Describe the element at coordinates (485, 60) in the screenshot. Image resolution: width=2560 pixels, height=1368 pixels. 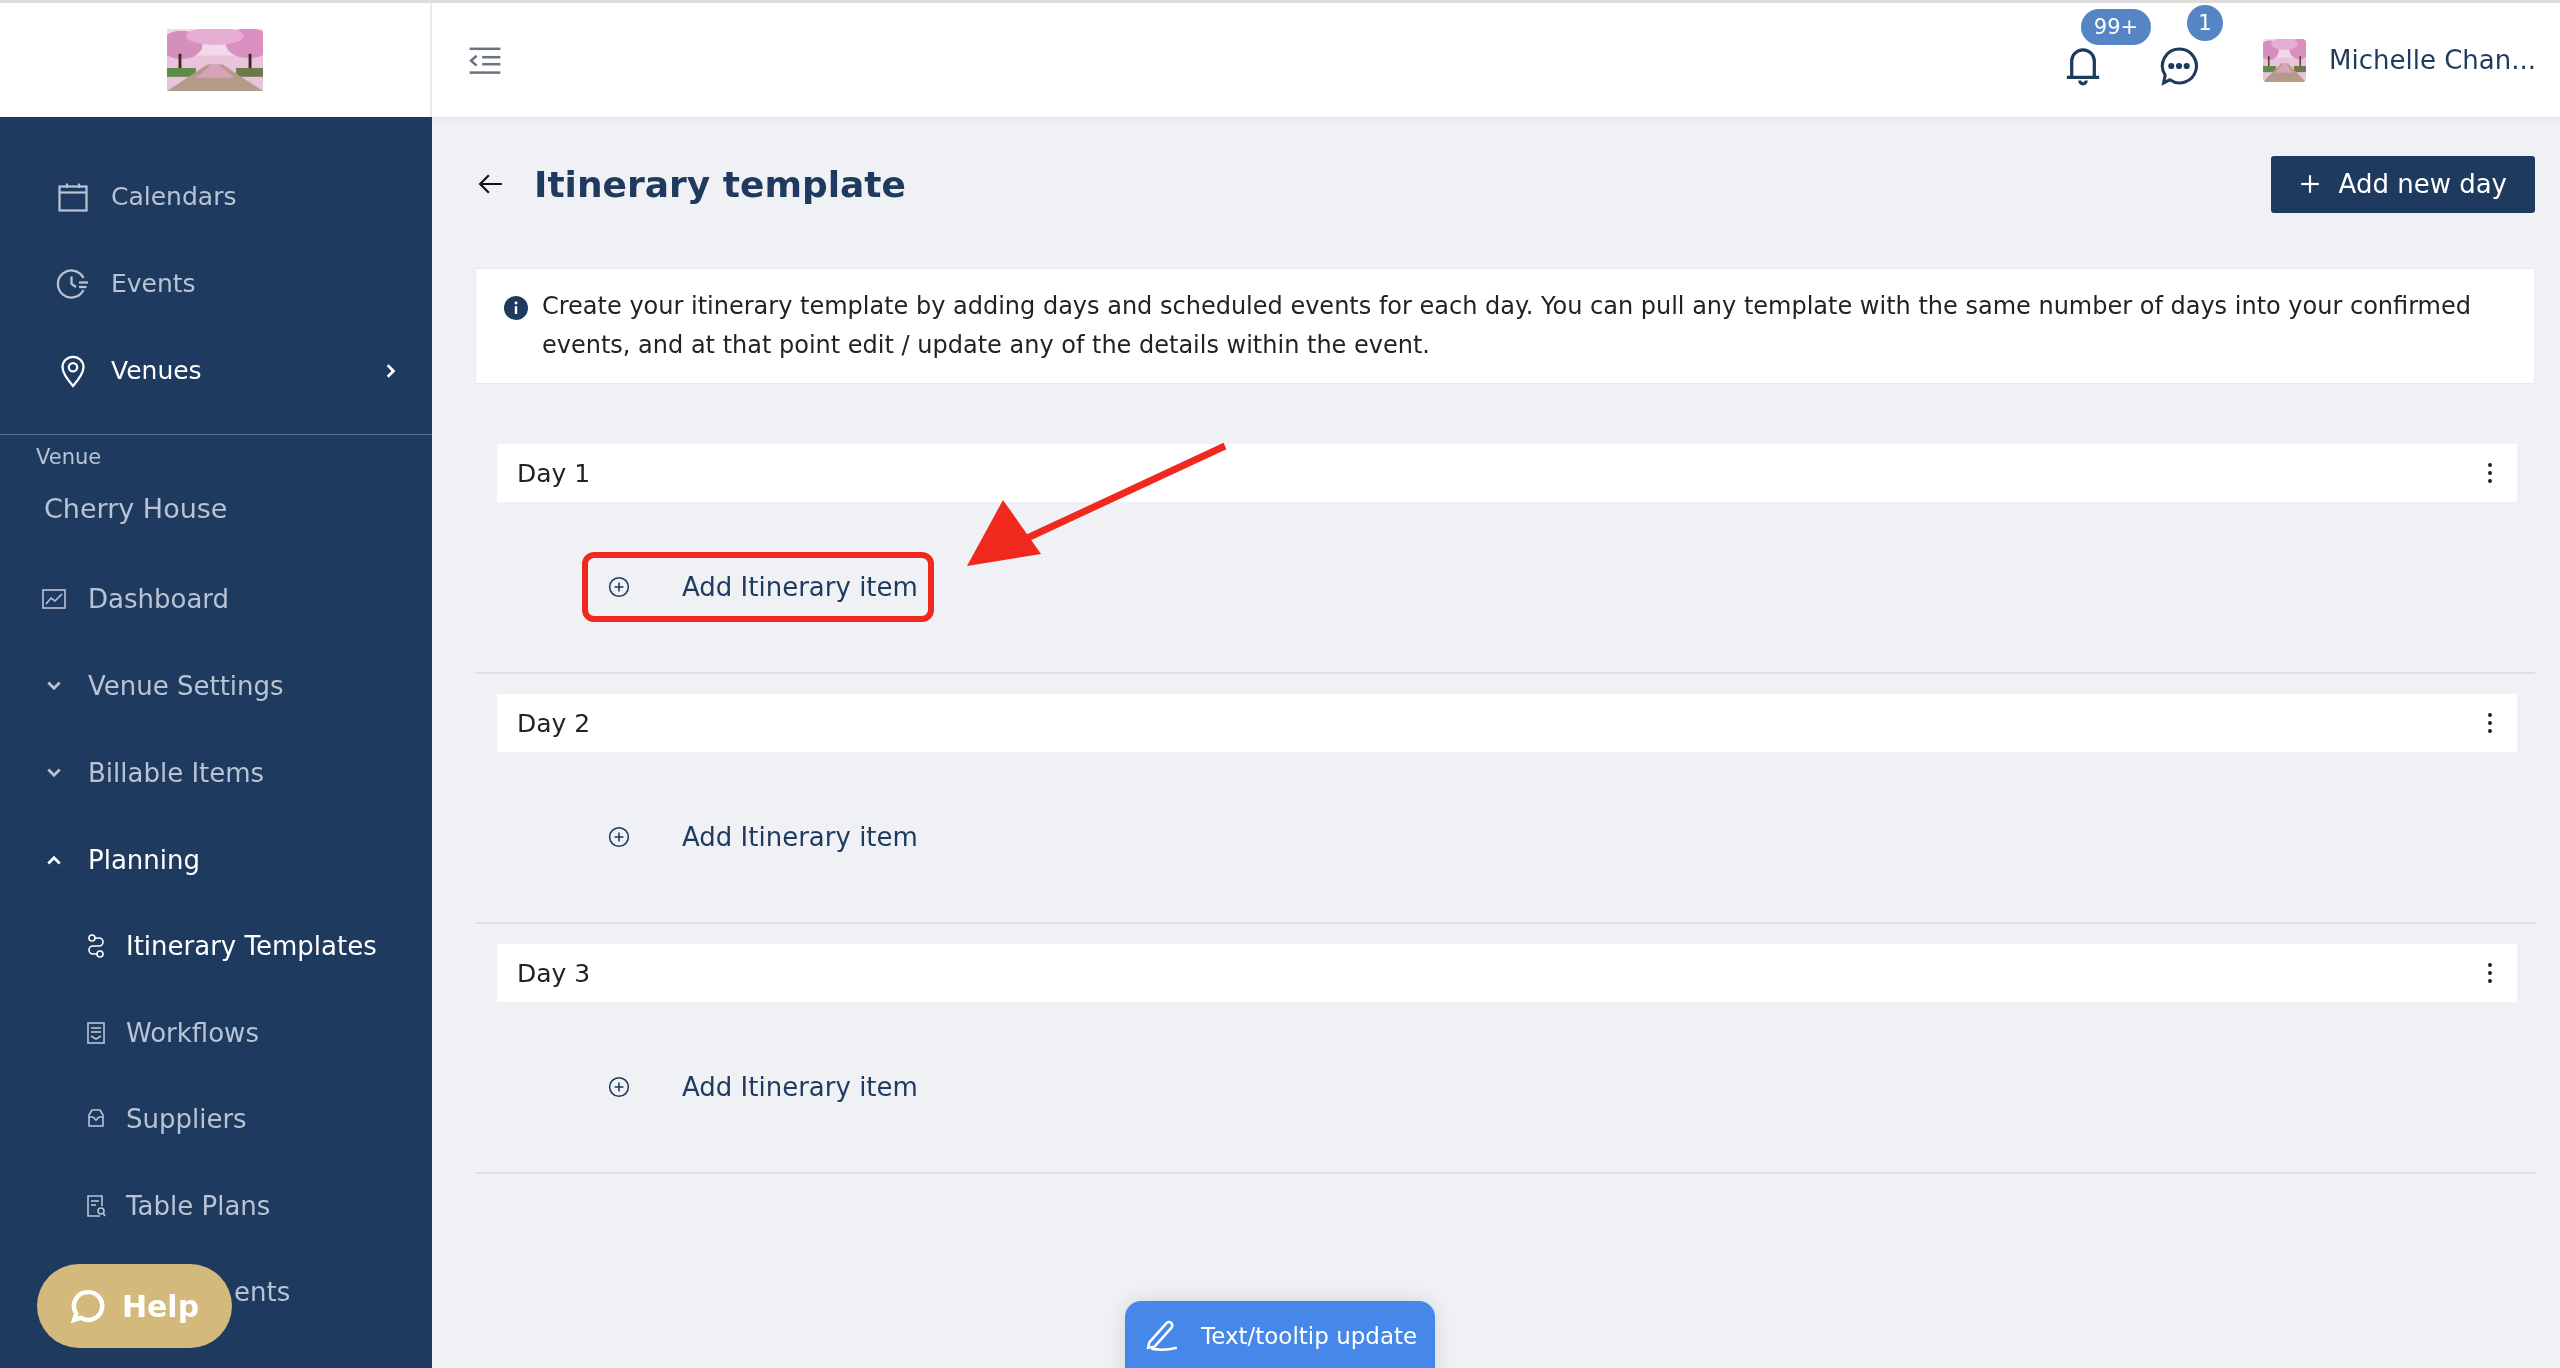
I see `menu-collapse-icon` at that location.